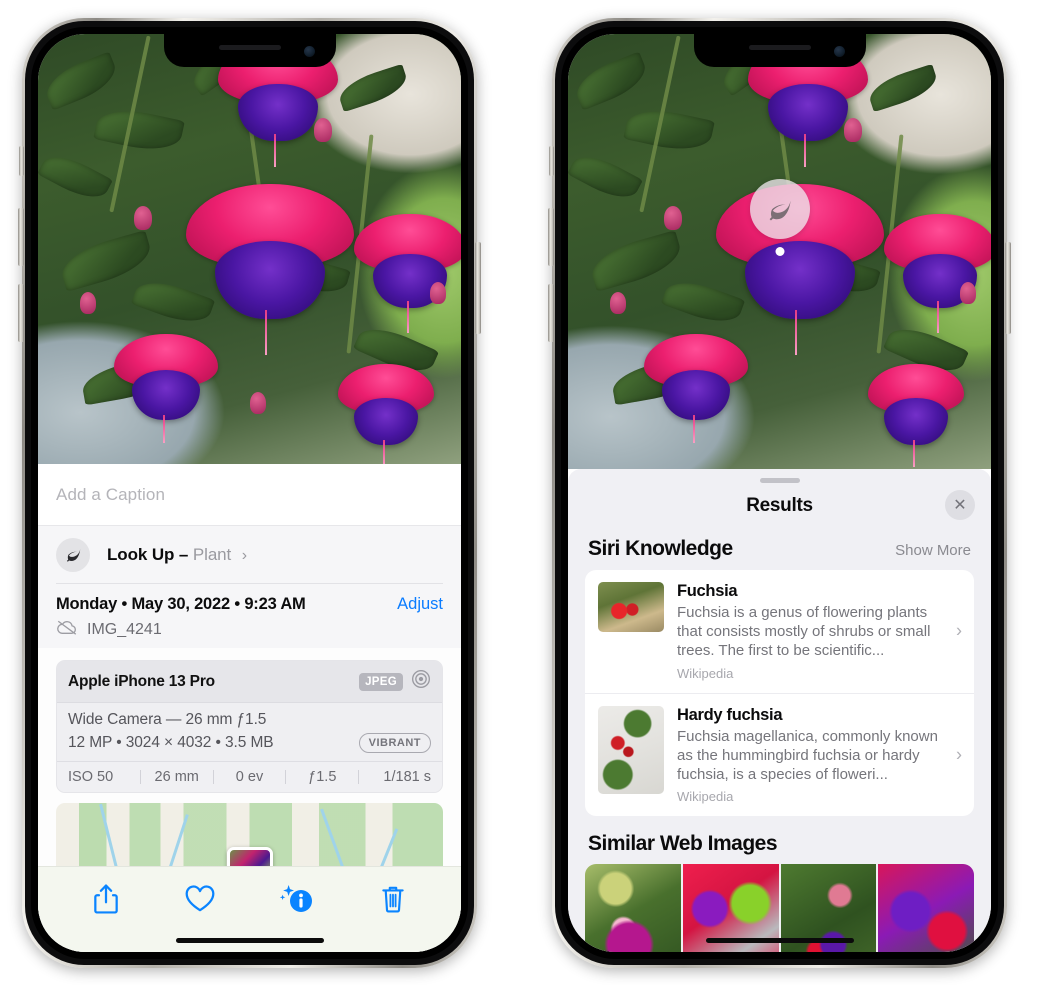 The width and height of the screenshot is (1055, 985). I want to click on results-title: Results, so click(779, 505).